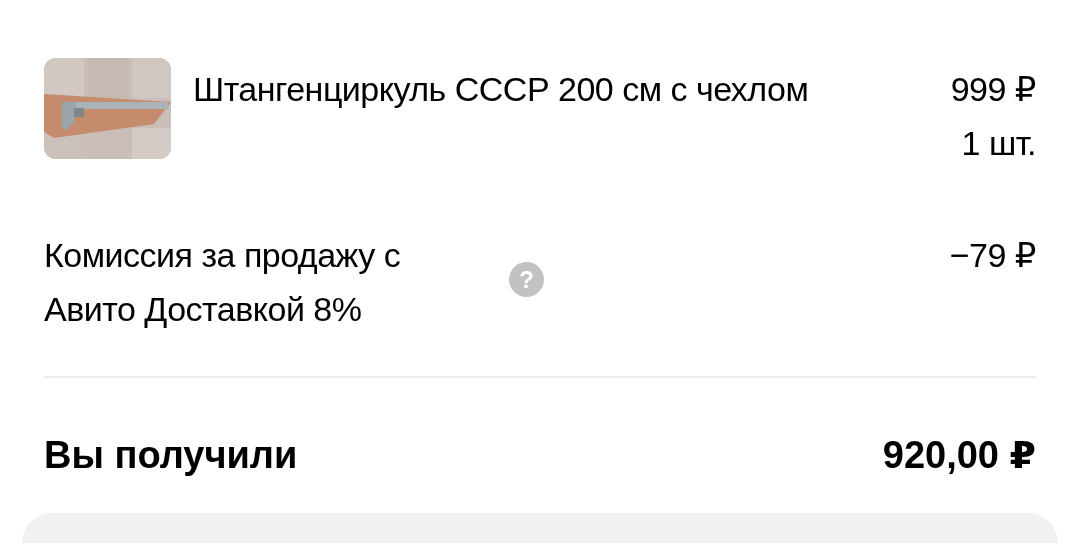  I want to click on product-price: 999 ₽, so click(993, 89).